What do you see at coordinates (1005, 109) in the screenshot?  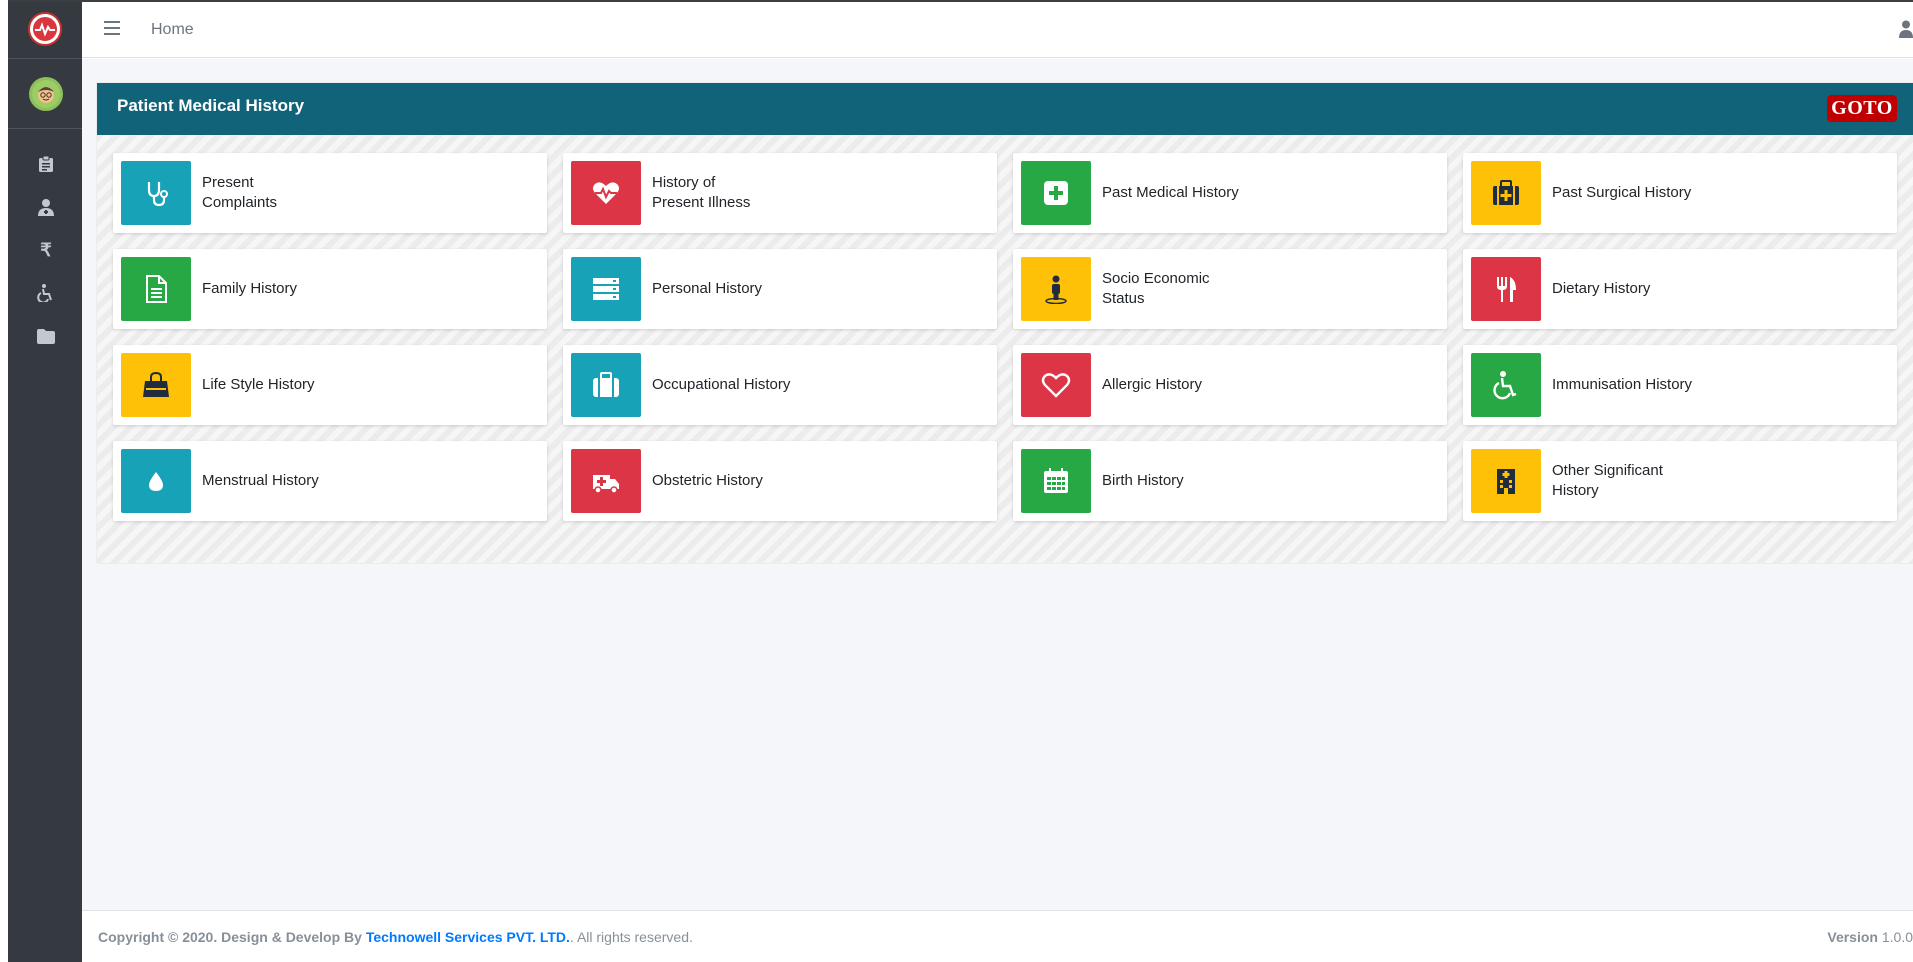 I see `card-header: Patient Medical History GOTO` at bounding box center [1005, 109].